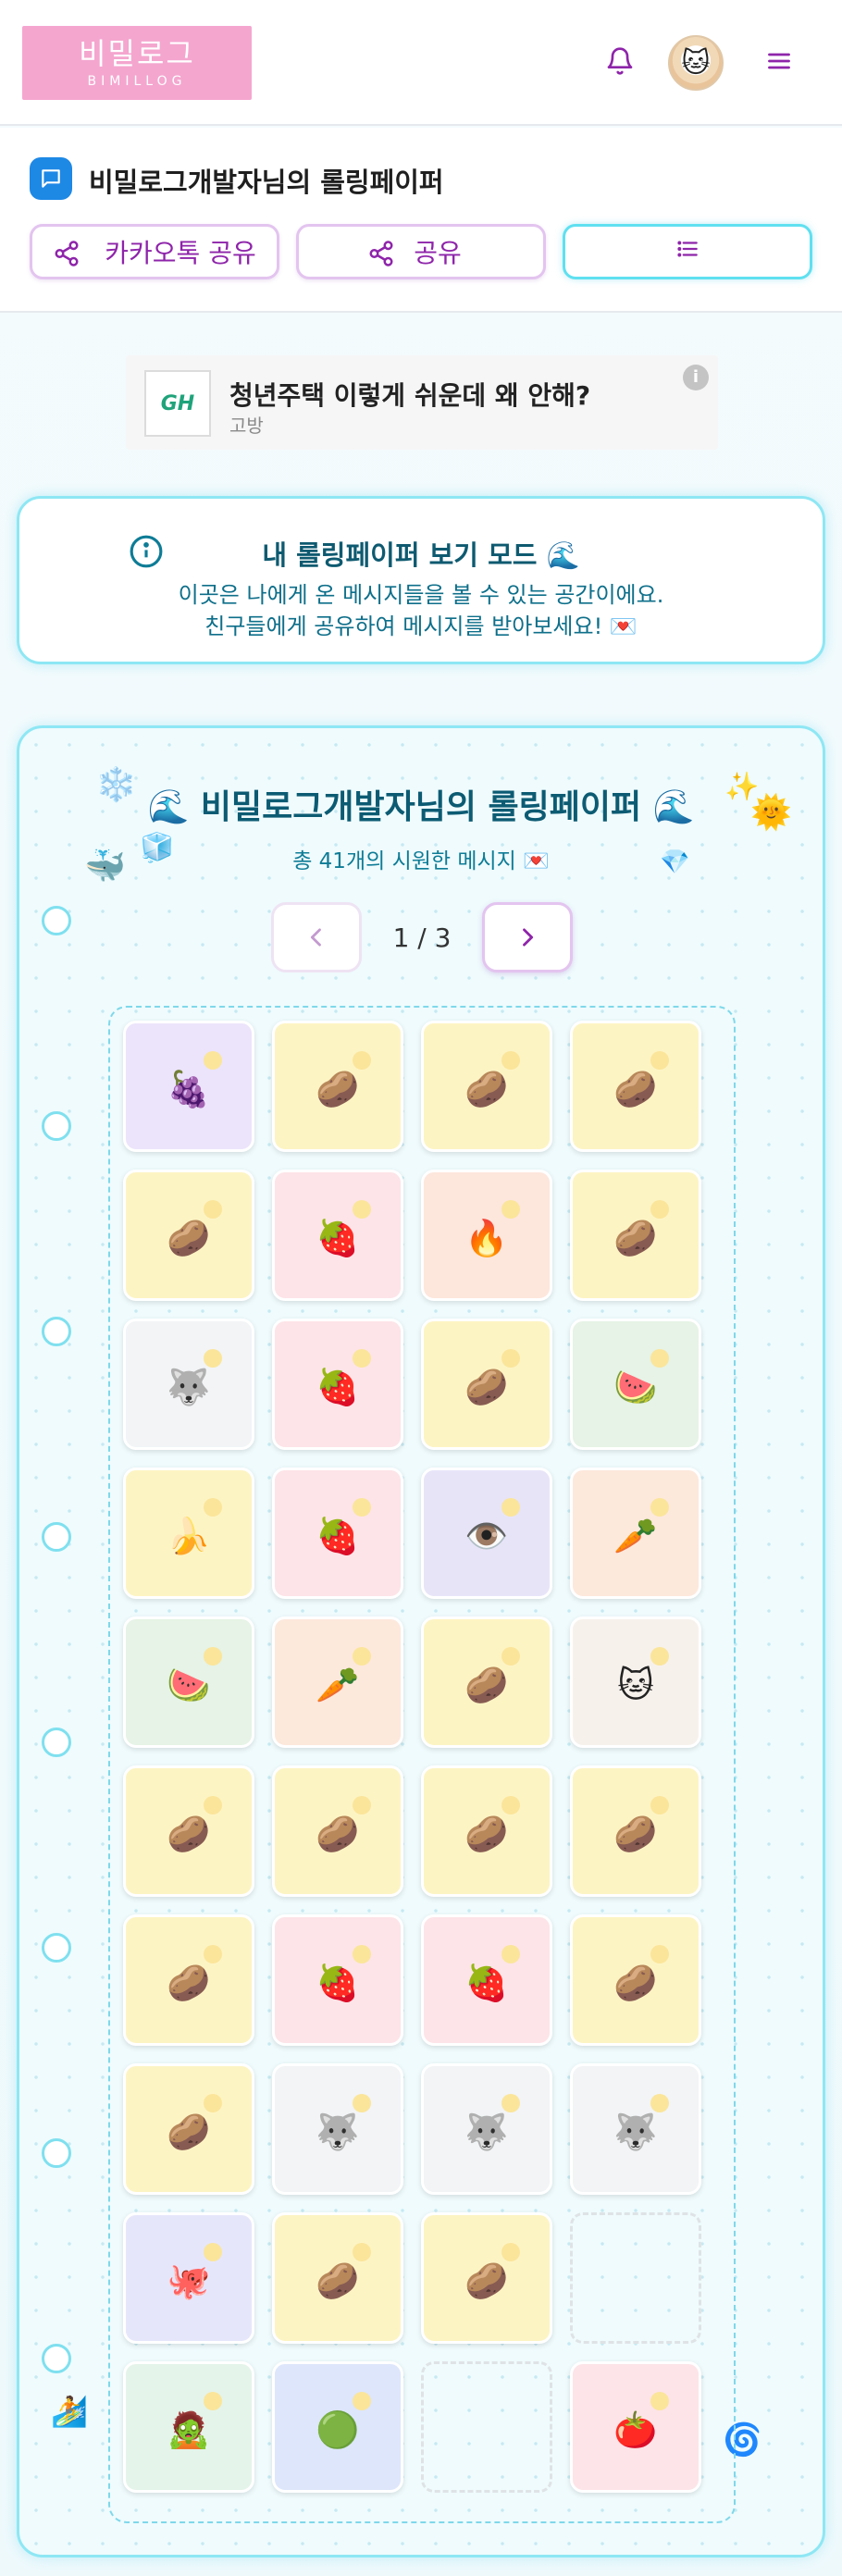 This screenshot has width=842, height=2576. I want to click on message-card: 👁️, so click(487, 1534).